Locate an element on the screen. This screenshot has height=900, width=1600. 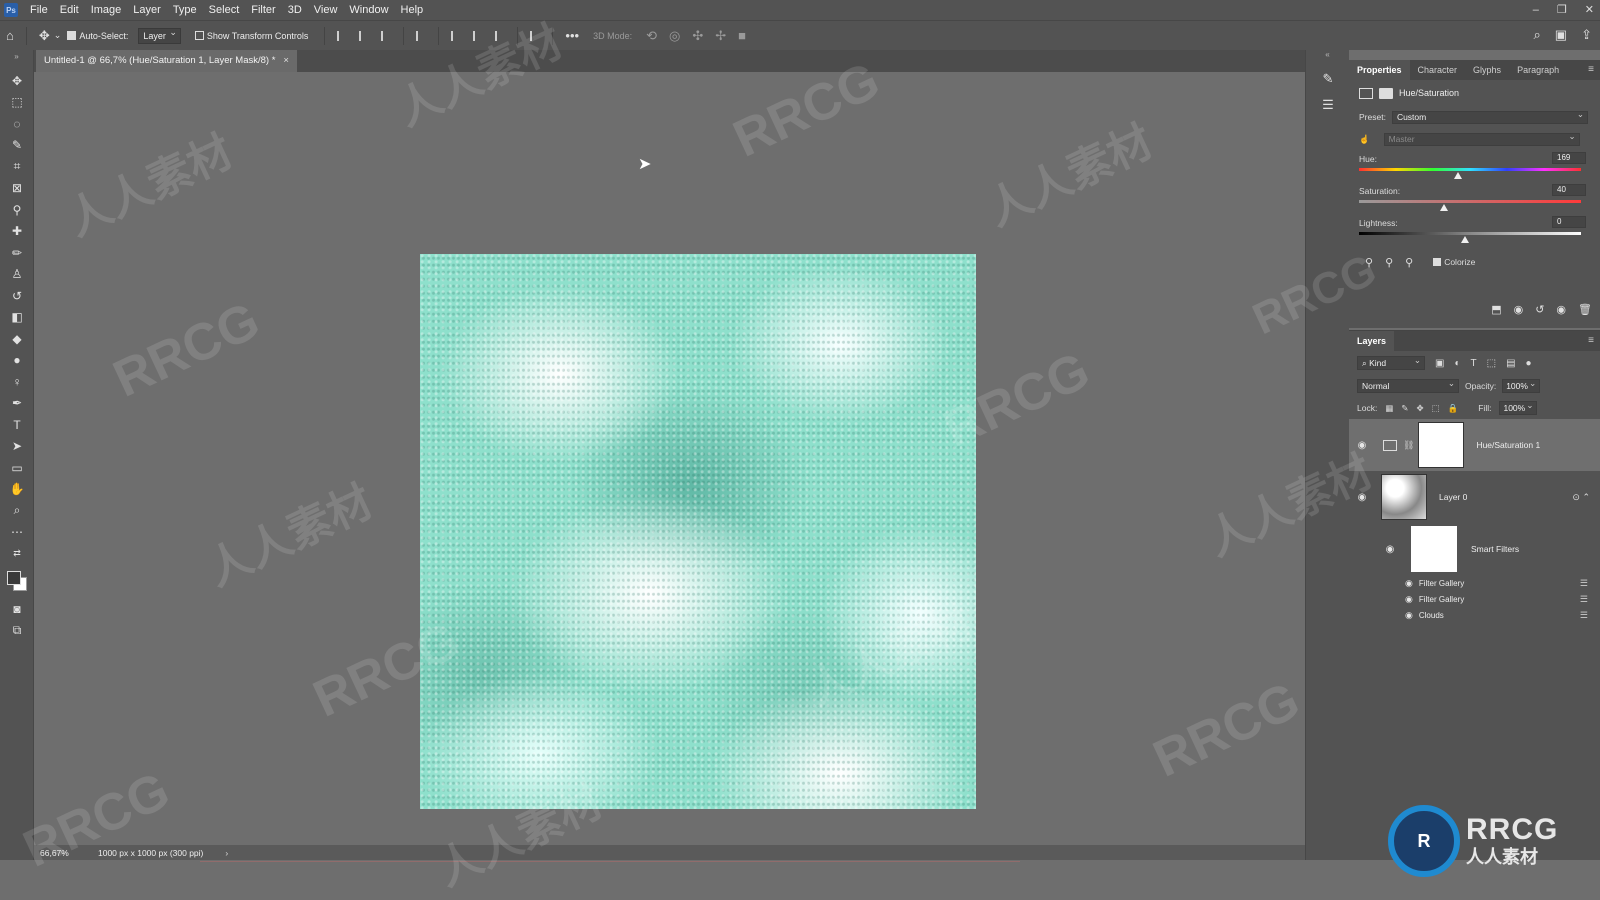
lightness-slider-thumb is located at coordinates (1465, 239).